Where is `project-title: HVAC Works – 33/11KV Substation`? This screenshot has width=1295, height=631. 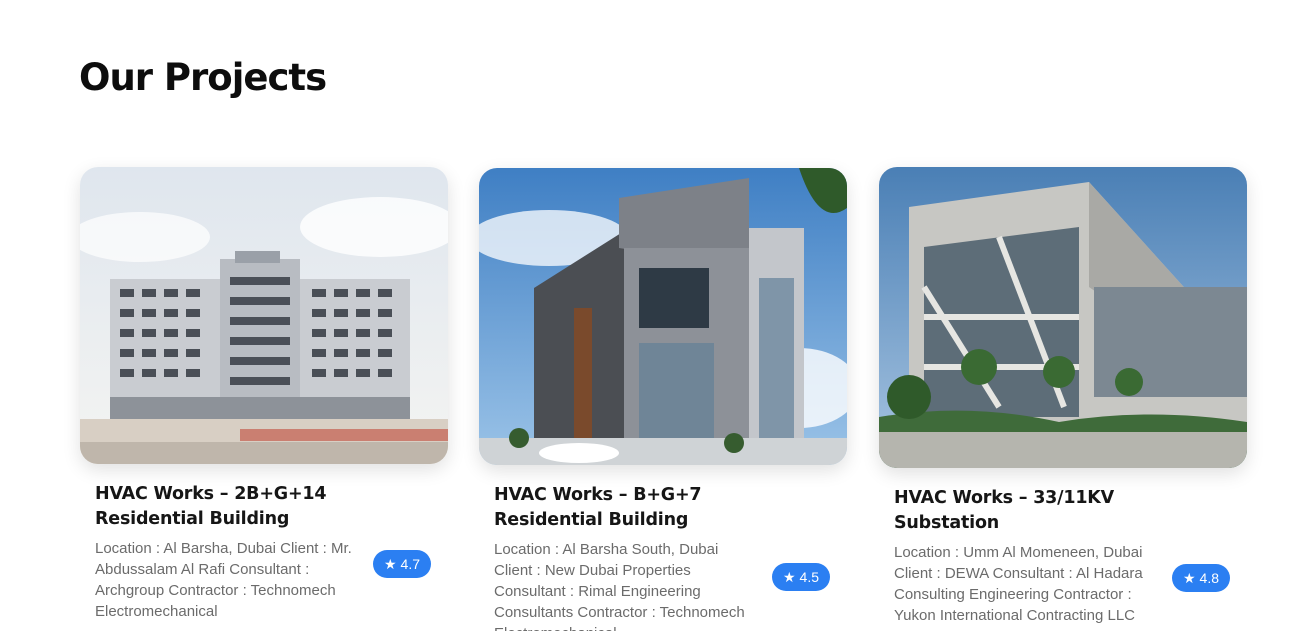
project-title: HVAC Works – 33/11KV Substation is located at coordinates (1024, 511).